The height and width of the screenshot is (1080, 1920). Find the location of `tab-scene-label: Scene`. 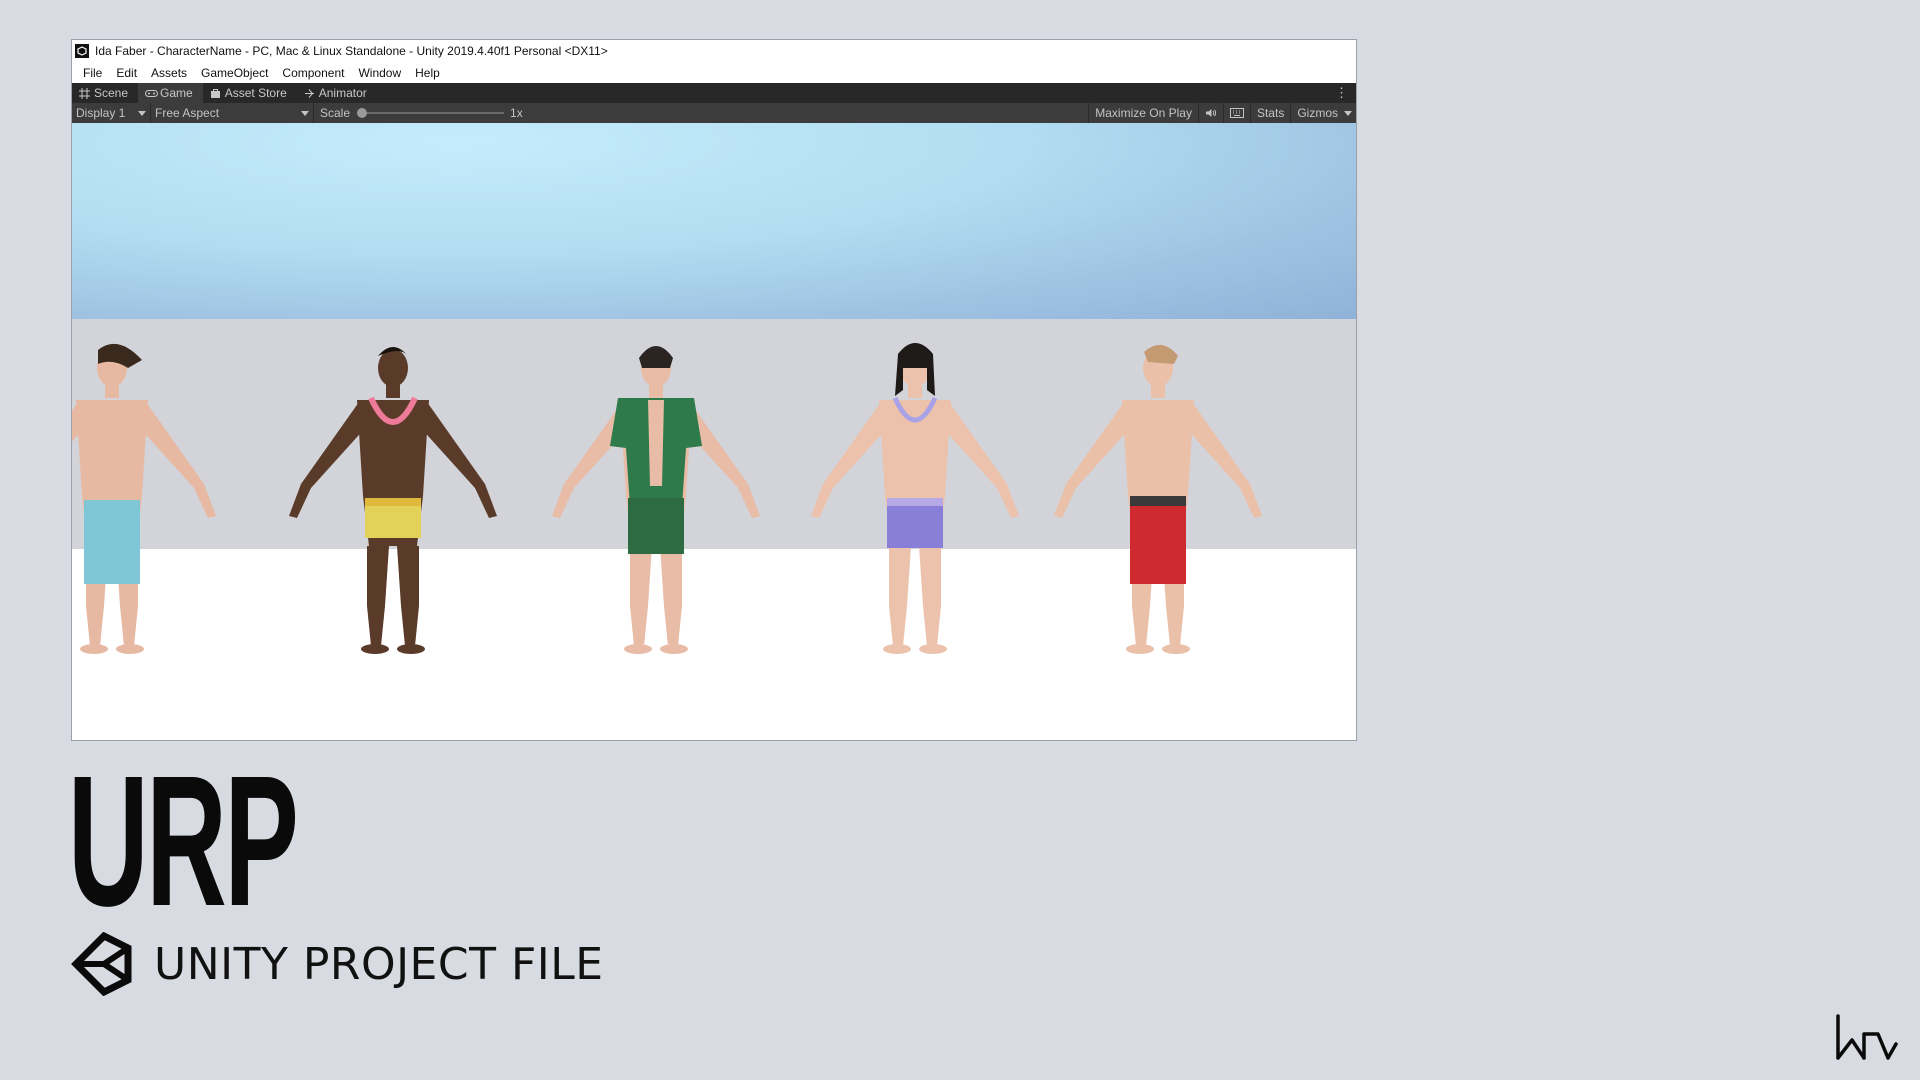

tab-scene-label: Scene is located at coordinates (111, 93).